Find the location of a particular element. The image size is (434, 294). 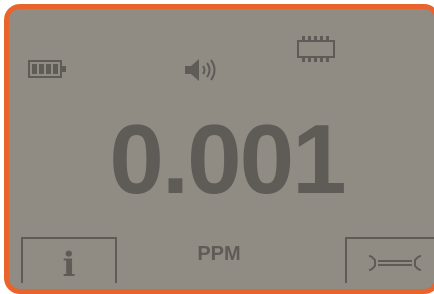

speaker-icon is located at coordinates (200, 70).